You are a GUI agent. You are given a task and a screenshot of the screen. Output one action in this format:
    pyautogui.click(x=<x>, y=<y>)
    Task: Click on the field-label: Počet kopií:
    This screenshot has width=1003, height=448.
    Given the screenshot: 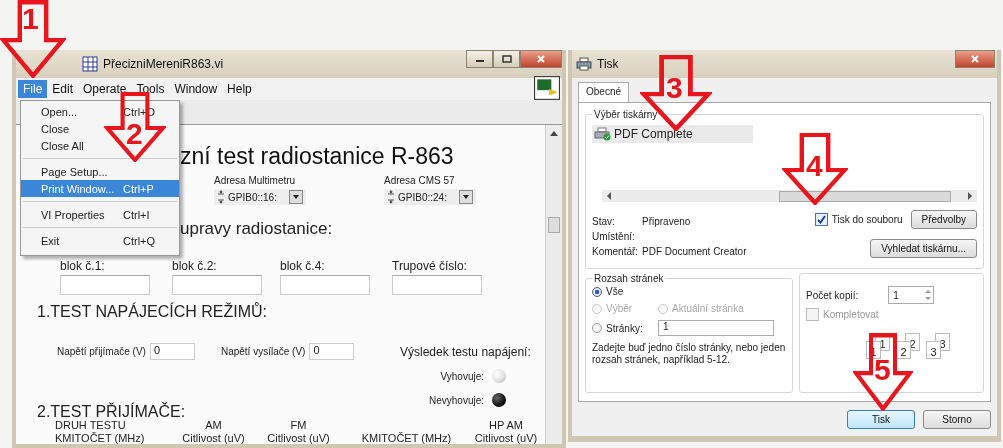 What is the action you would take?
    pyautogui.click(x=832, y=295)
    